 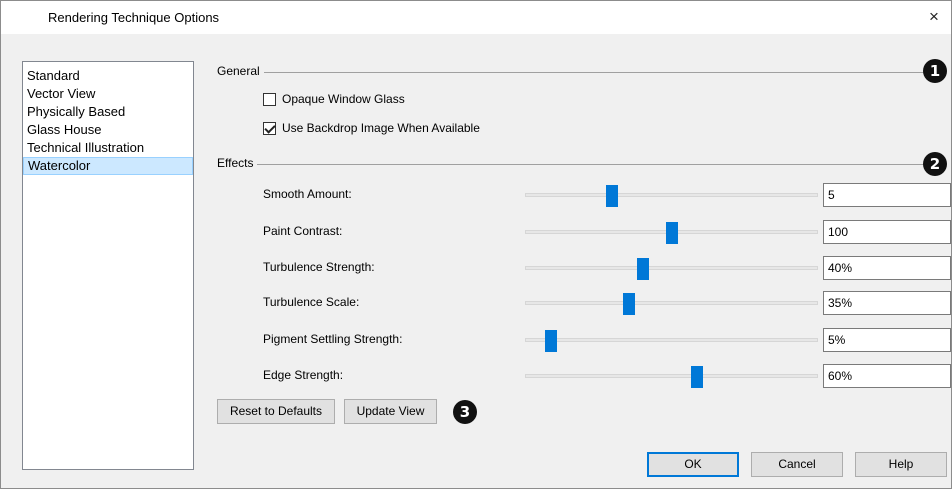 What do you see at coordinates (935, 71) in the screenshot?
I see `callout-1-icon: 1` at bounding box center [935, 71].